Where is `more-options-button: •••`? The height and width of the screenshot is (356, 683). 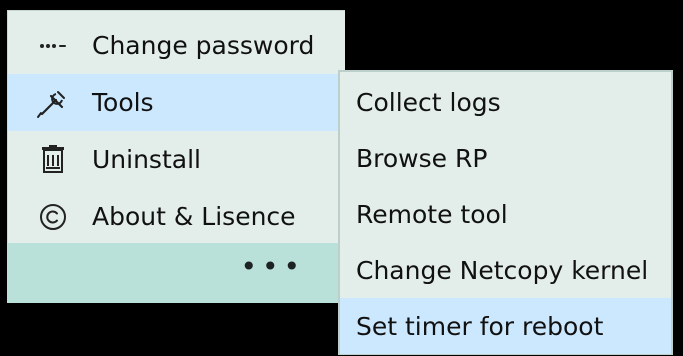
more-options-button: ••• is located at coordinates (272, 267).